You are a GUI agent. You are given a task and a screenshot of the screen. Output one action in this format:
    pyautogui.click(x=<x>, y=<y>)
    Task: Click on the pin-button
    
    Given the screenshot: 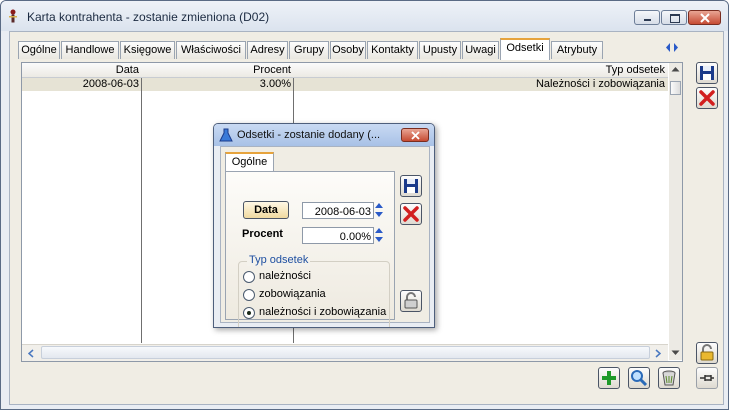 What is the action you would take?
    pyautogui.click(x=707, y=378)
    